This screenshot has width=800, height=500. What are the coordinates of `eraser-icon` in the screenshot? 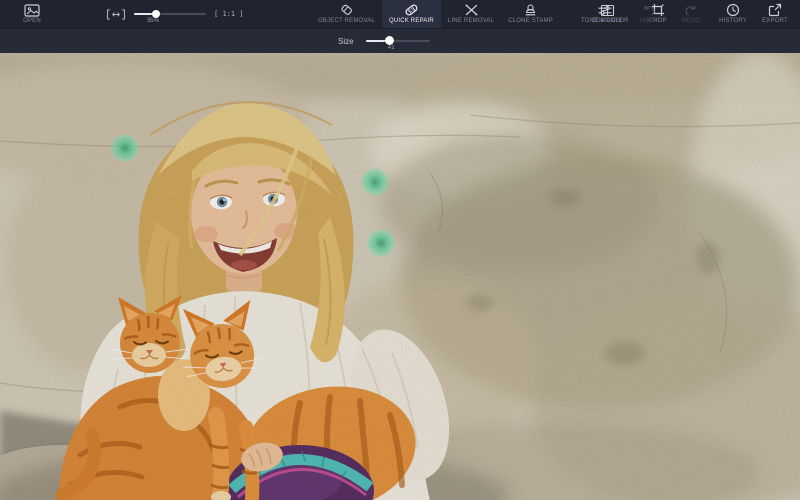 It's located at (346, 10).